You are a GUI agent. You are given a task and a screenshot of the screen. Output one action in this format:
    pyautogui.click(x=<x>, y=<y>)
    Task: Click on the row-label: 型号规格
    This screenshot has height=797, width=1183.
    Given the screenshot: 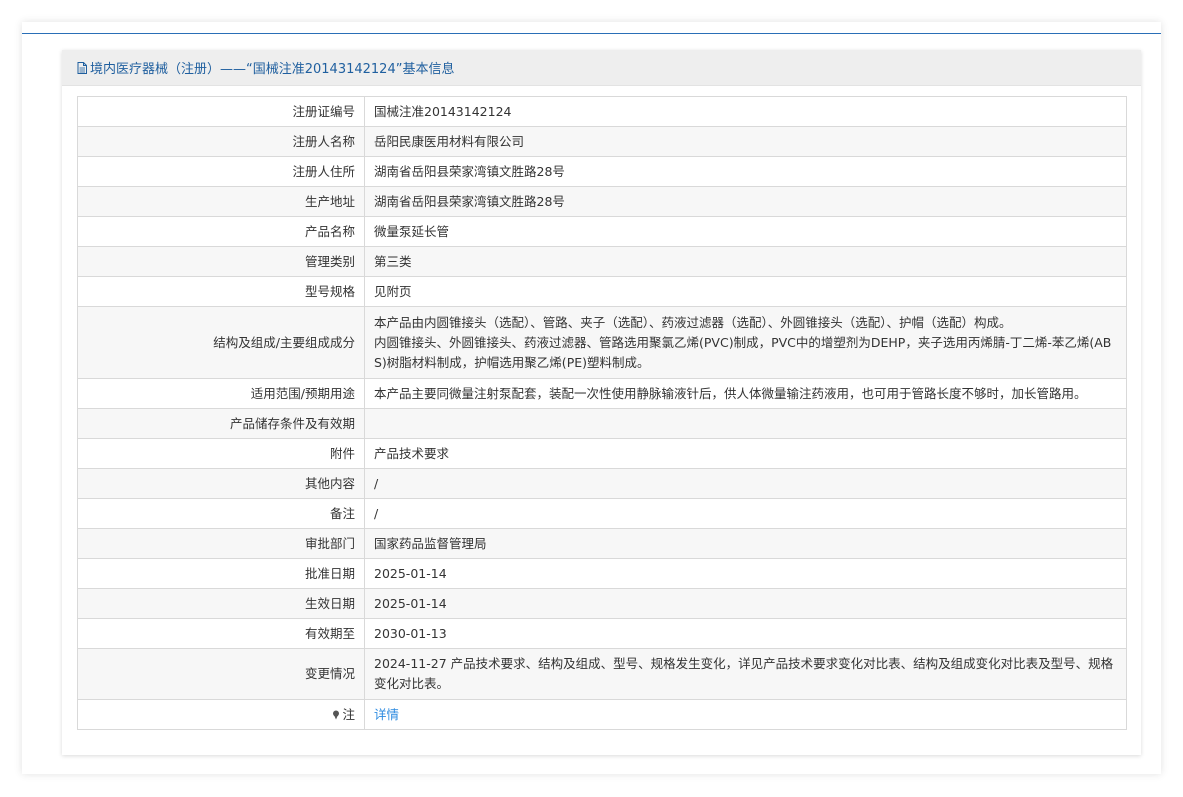 What is the action you would take?
    pyautogui.click(x=221, y=291)
    